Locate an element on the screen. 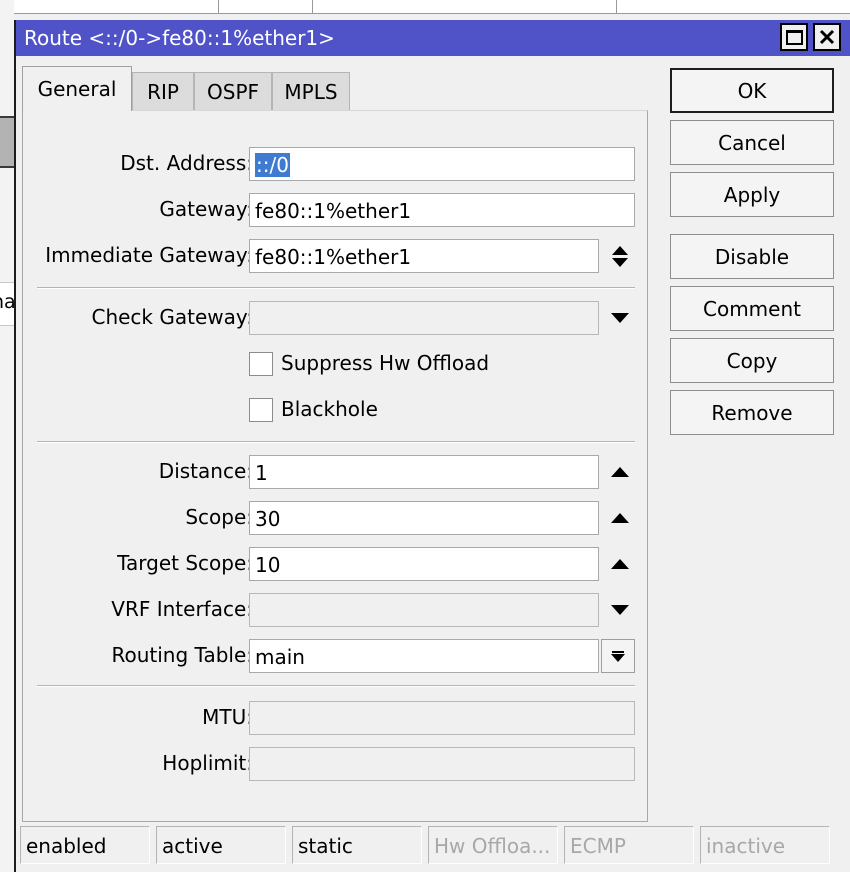  close-icon is located at coordinates (827, 37).